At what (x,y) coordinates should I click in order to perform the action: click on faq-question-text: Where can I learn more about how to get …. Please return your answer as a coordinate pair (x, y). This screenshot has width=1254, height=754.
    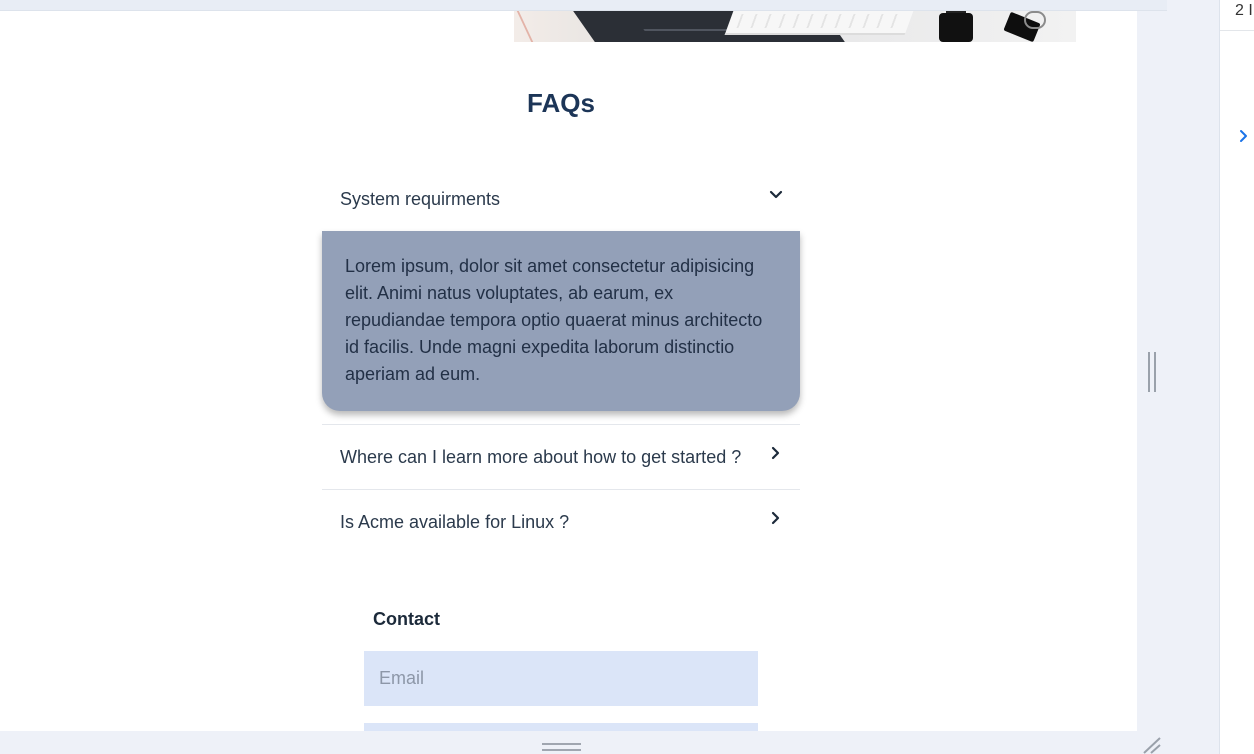
    Looking at the image, I should click on (541, 457).